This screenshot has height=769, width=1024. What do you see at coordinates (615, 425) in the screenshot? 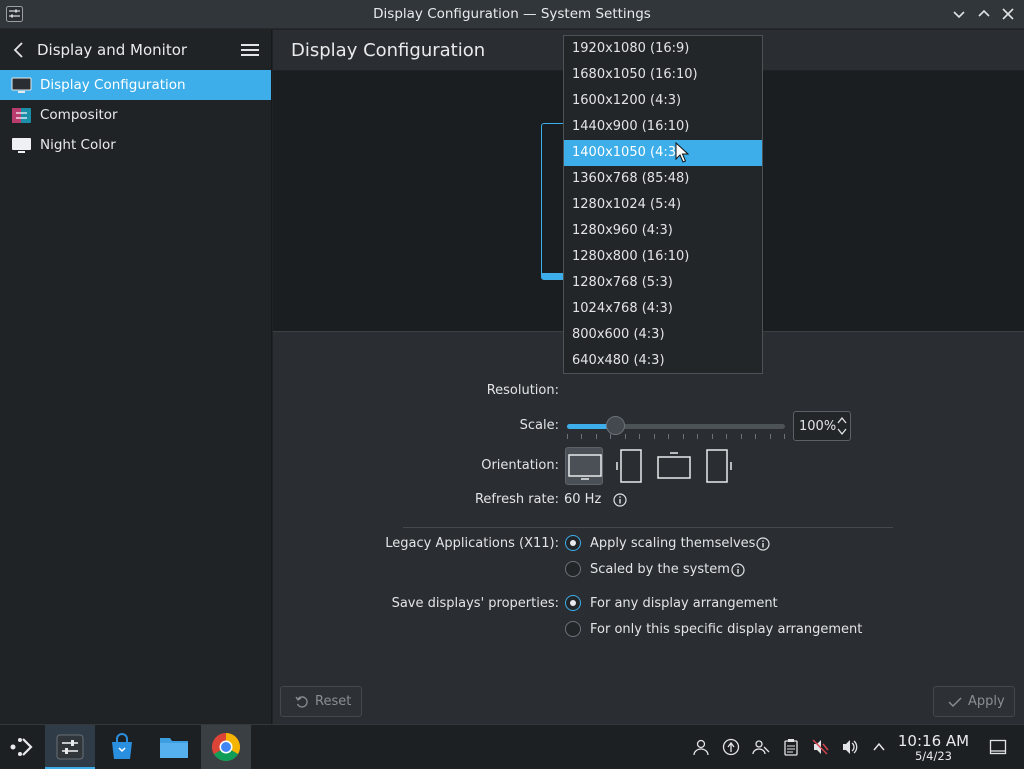
I see `scale-slider-handle` at bounding box center [615, 425].